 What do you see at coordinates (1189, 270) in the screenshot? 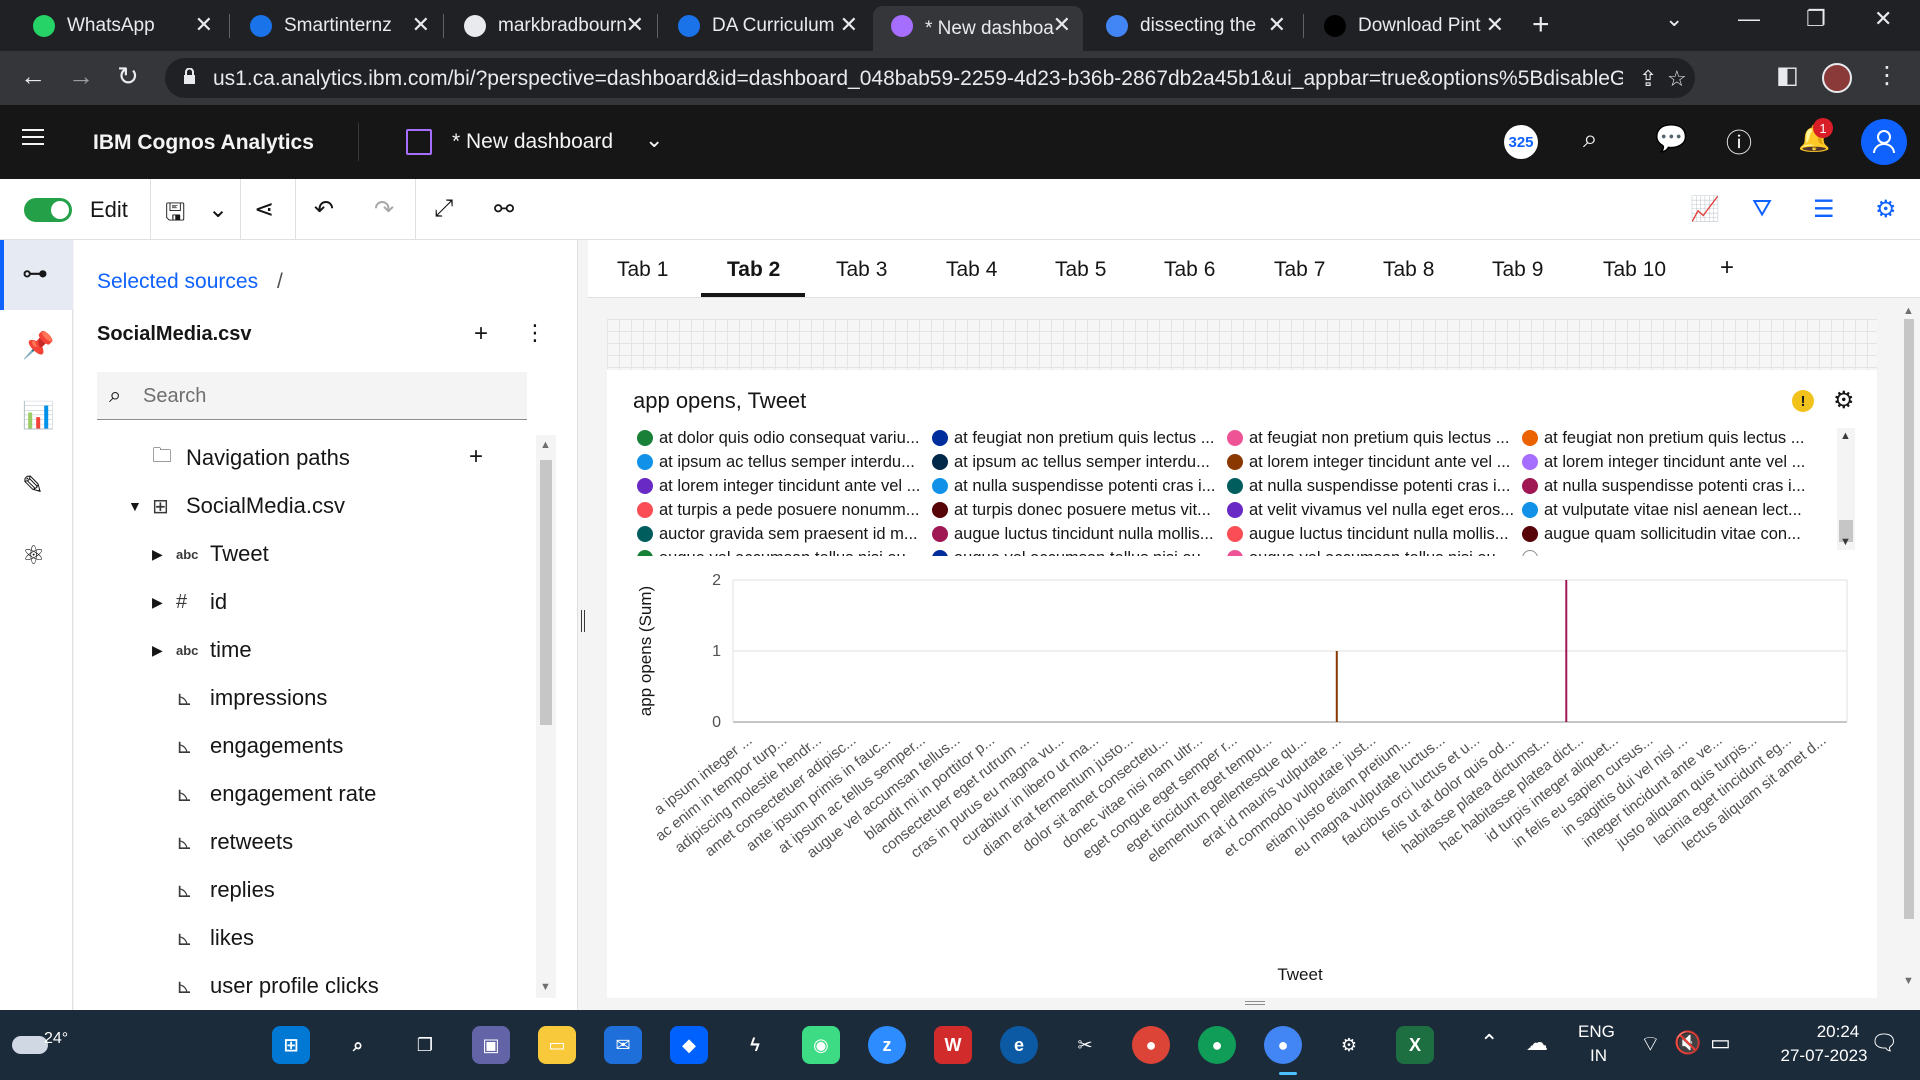
I see `dashboard-tab: Tab 6` at bounding box center [1189, 270].